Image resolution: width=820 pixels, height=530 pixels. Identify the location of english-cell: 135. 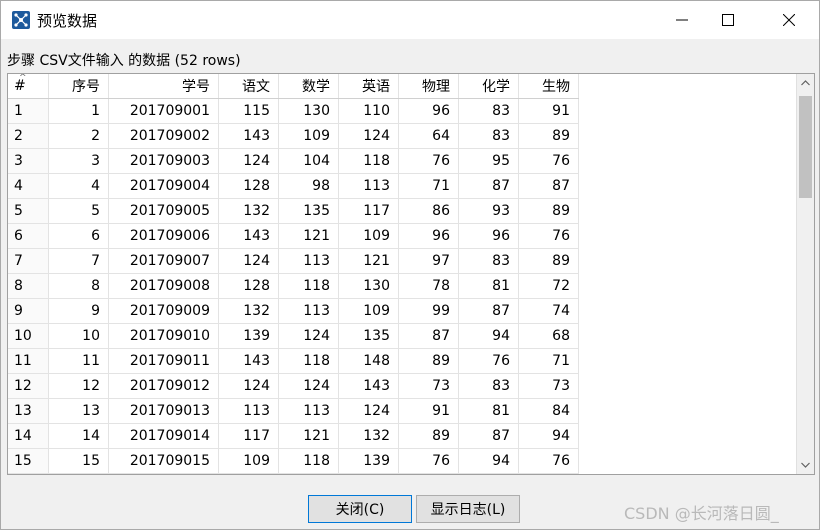
(368, 336).